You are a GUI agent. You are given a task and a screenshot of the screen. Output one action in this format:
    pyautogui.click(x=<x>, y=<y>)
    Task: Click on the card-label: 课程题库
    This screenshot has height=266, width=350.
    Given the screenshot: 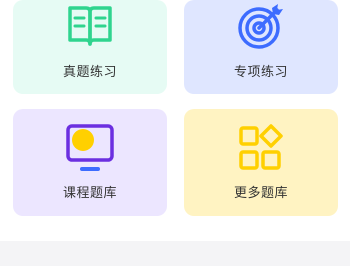 What is the action you would take?
    pyautogui.click(x=89, y=193)
    